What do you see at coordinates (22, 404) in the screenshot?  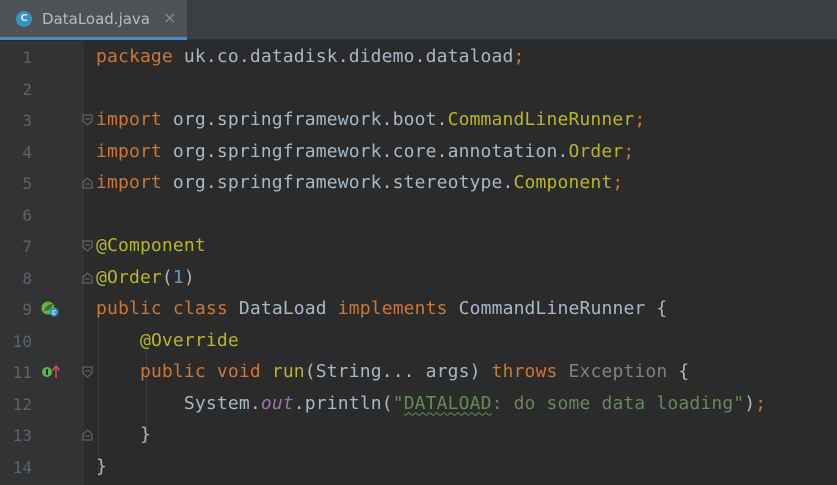 I see `line-number: 12` at bounding box center [22, 404].